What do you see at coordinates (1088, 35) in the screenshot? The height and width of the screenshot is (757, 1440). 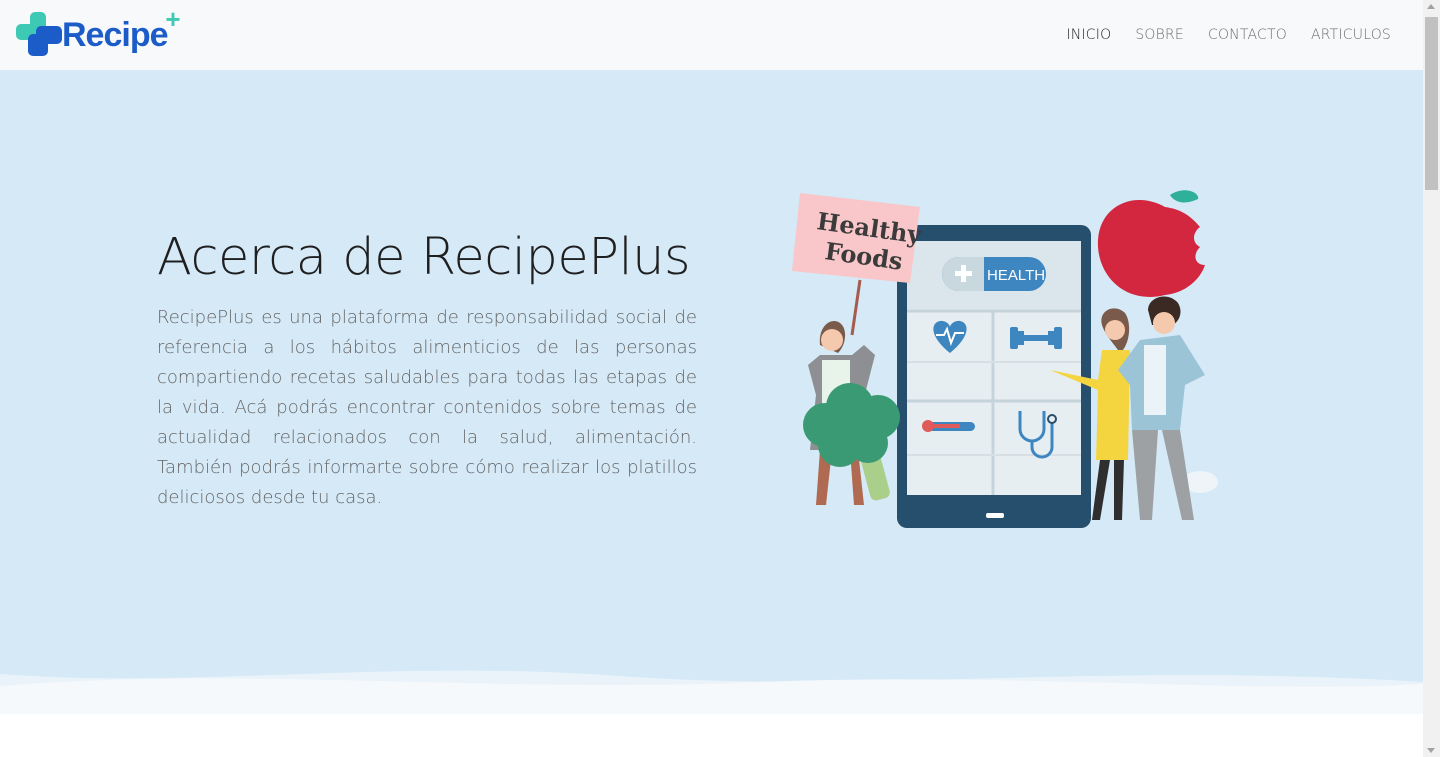 I see `nav-link-inicio: INICIO` at bounding box center [1088, 35].